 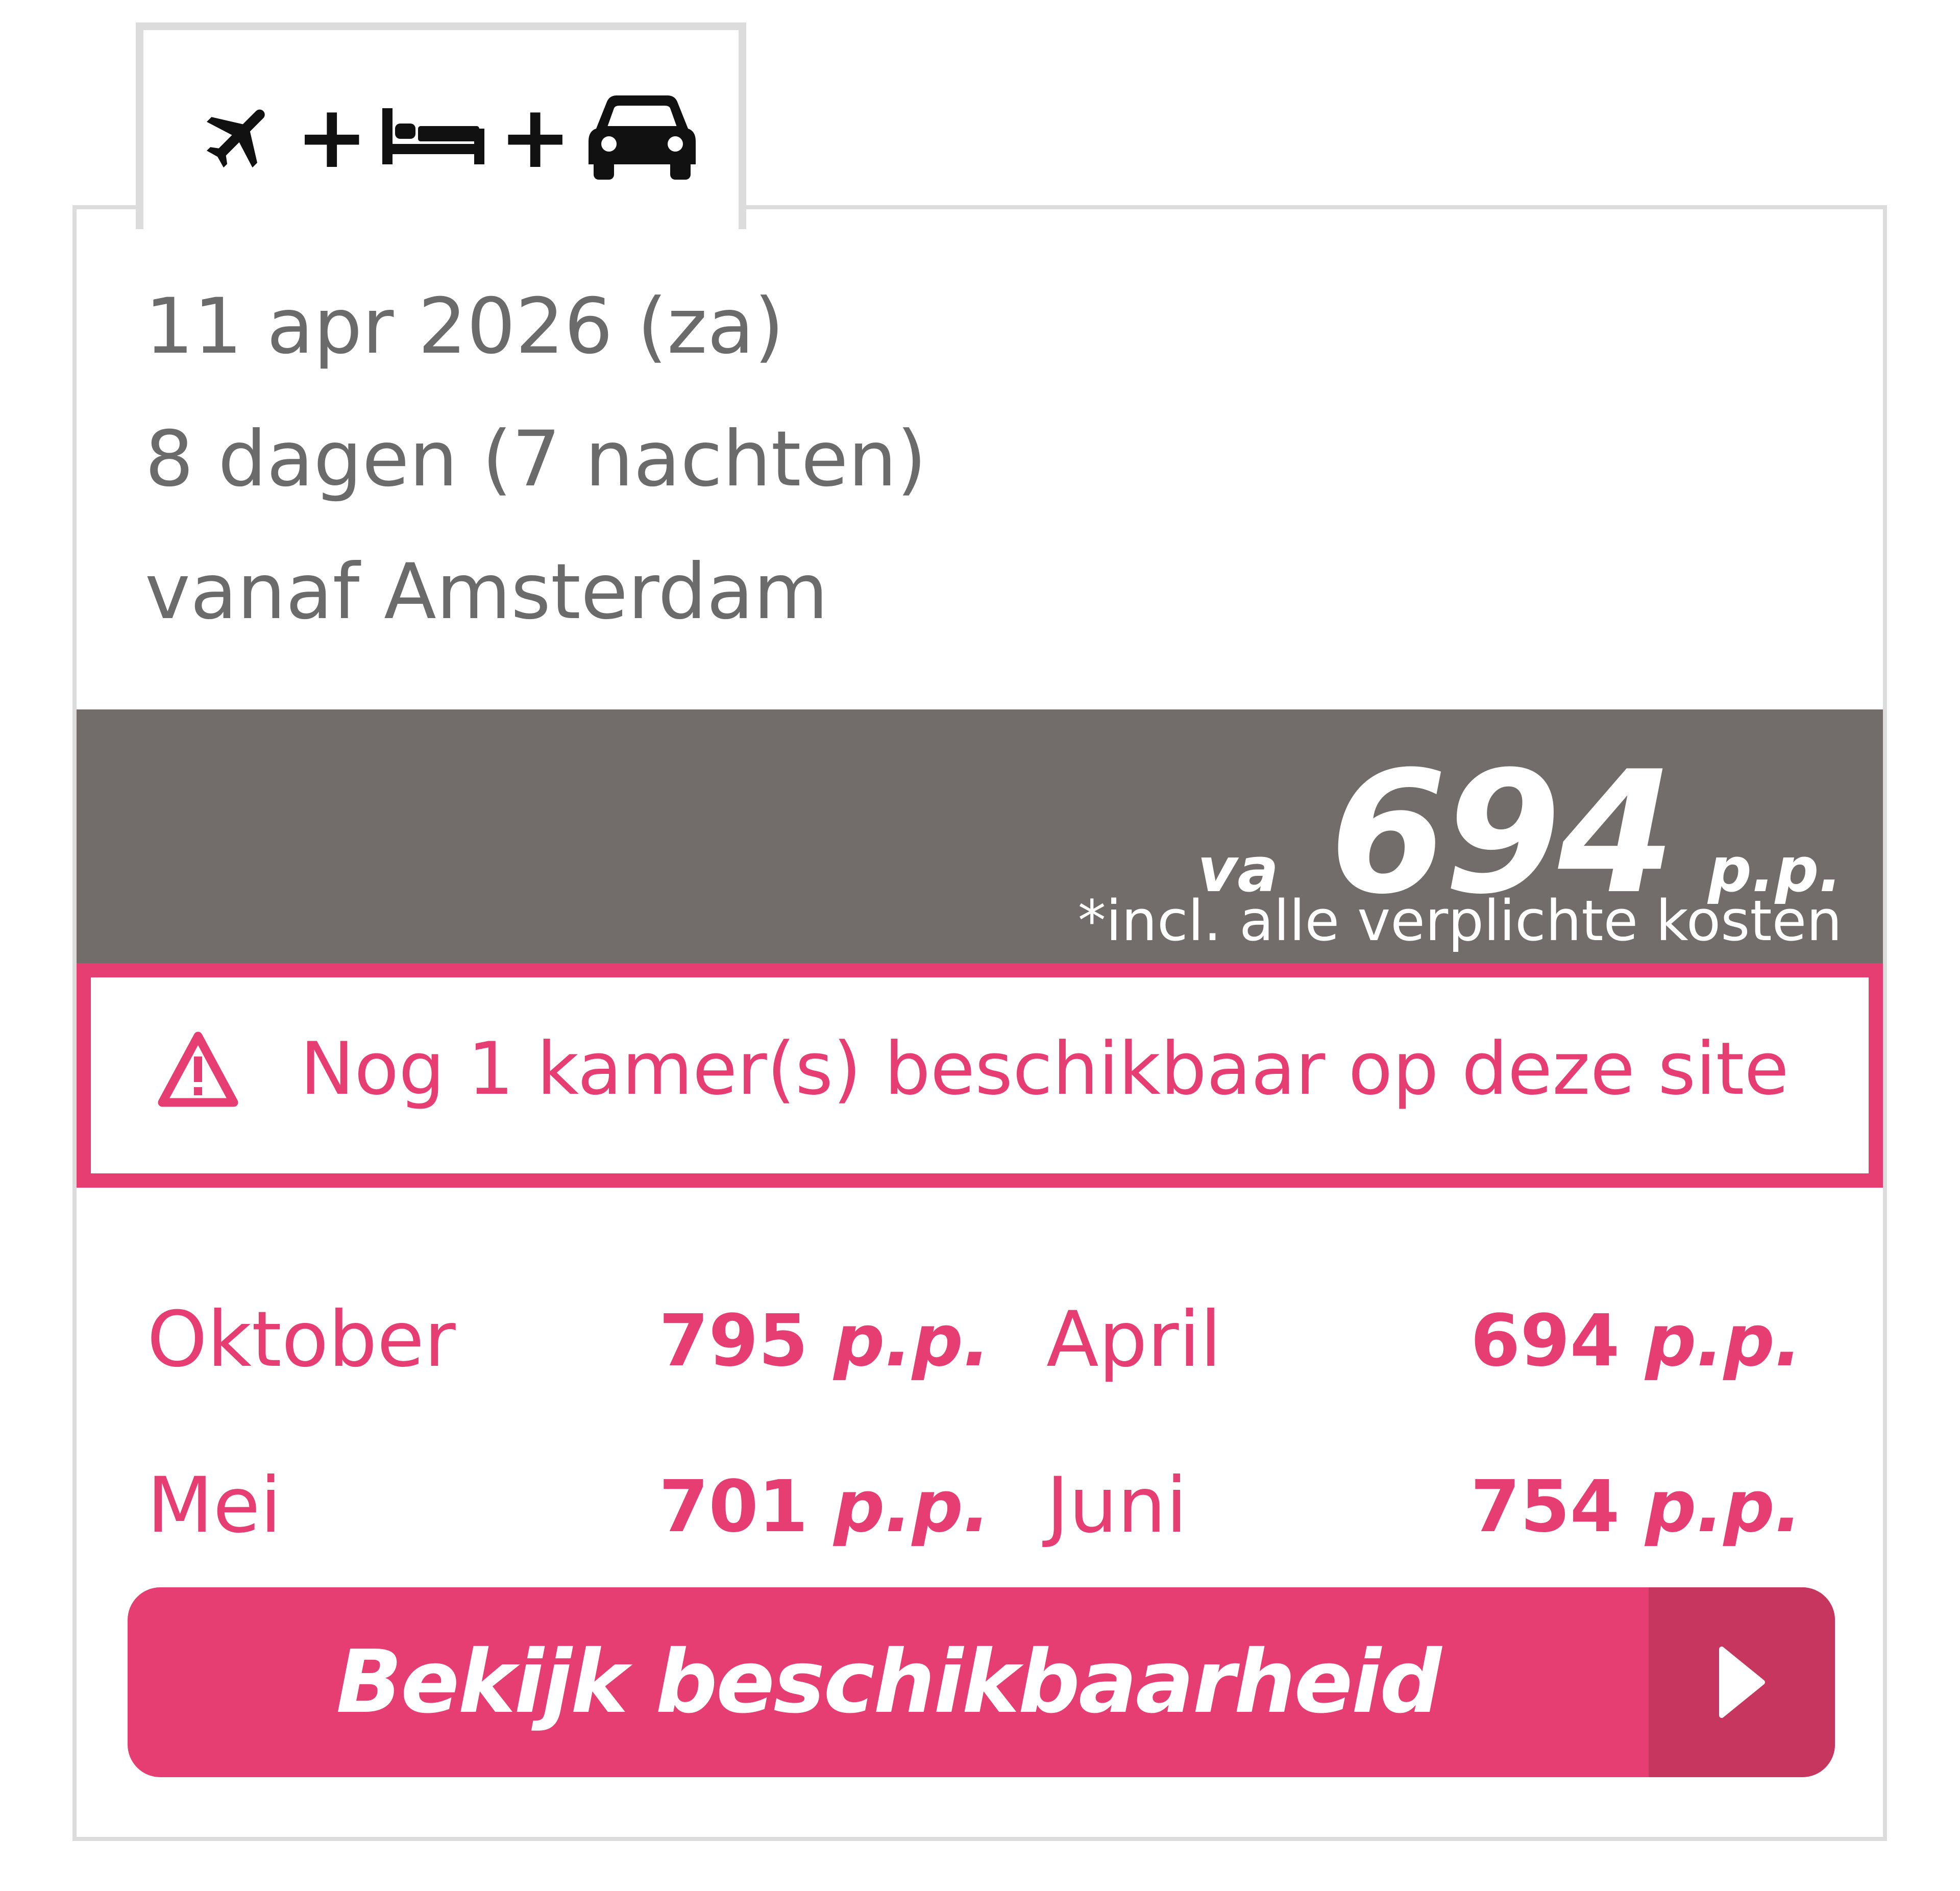 What do you see at coordinates (240, 137) in the screenshot?
I see `airplane-icon` at bounding box center [240, 137].